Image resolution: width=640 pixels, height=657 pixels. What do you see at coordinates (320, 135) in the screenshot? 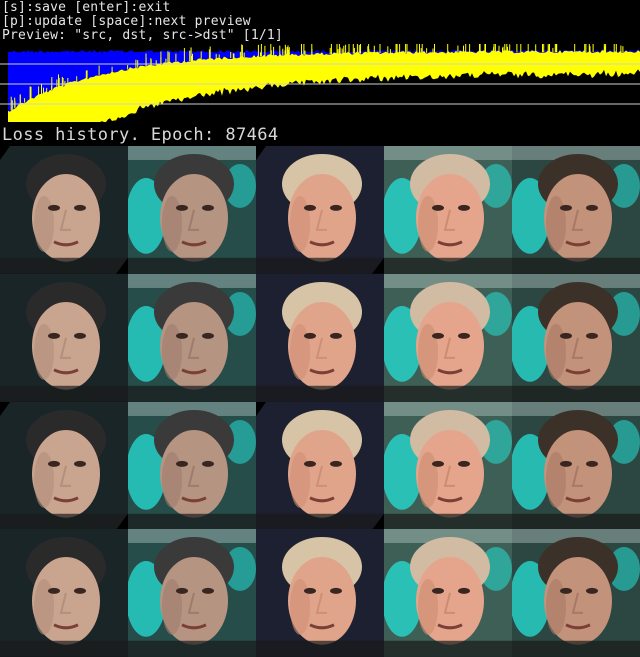
I see `loss-history-label-band: Loss history. Epoch: 87464` at bounding box center [320, 135].